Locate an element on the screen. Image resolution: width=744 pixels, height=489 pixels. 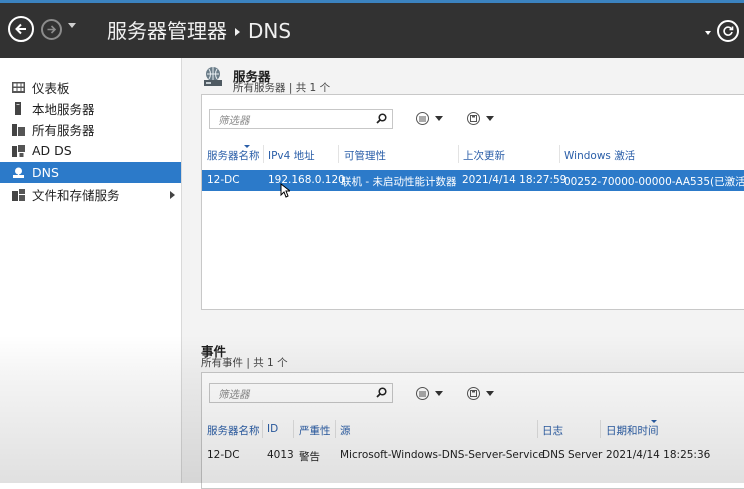
breadcrumb: 服务器管理器 DNS is located at coordinates (199, 31).